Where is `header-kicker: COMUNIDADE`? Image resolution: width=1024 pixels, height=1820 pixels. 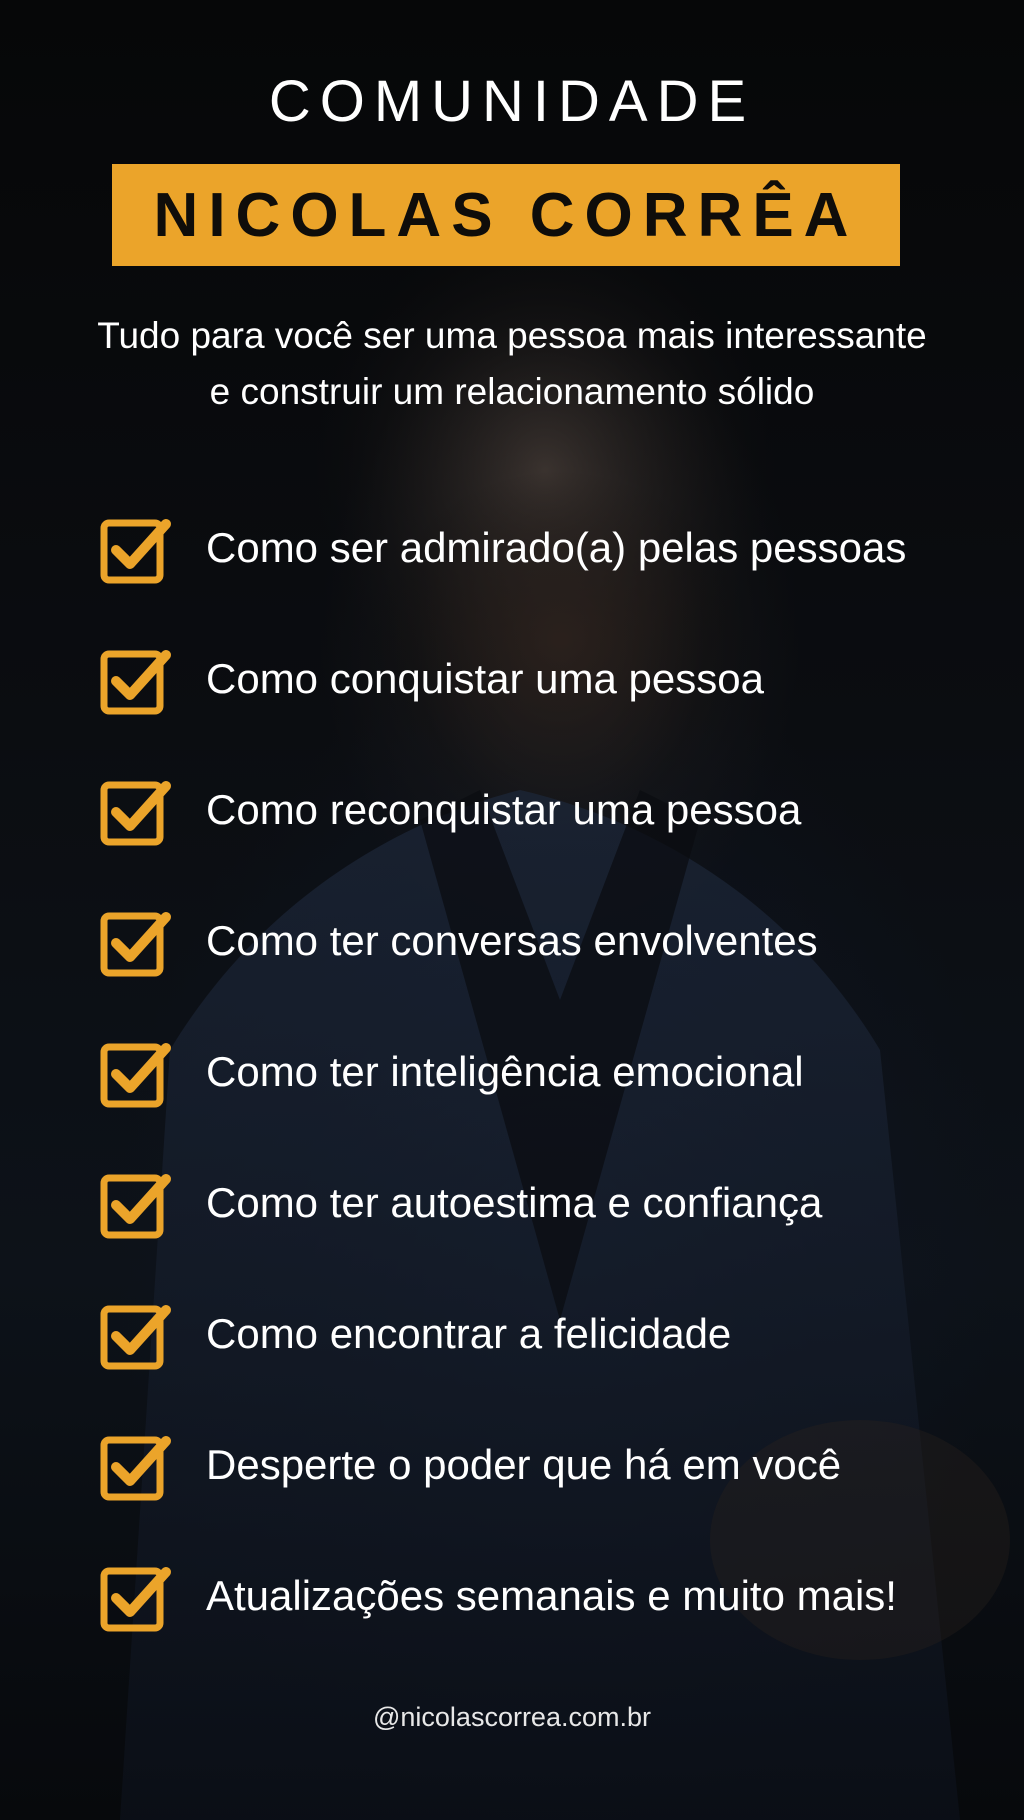
header-kicker: COMUNIDADE is located at coordinates (512, 101).